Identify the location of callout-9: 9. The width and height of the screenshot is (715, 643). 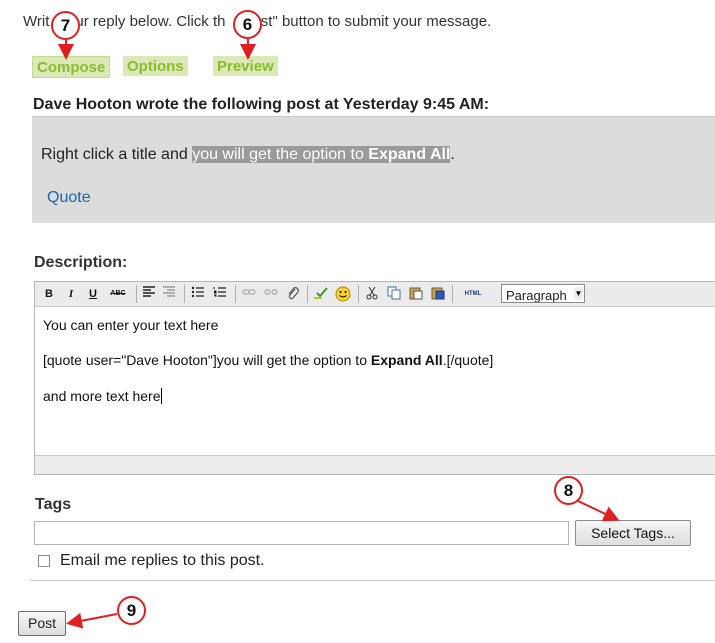
(131, 610).